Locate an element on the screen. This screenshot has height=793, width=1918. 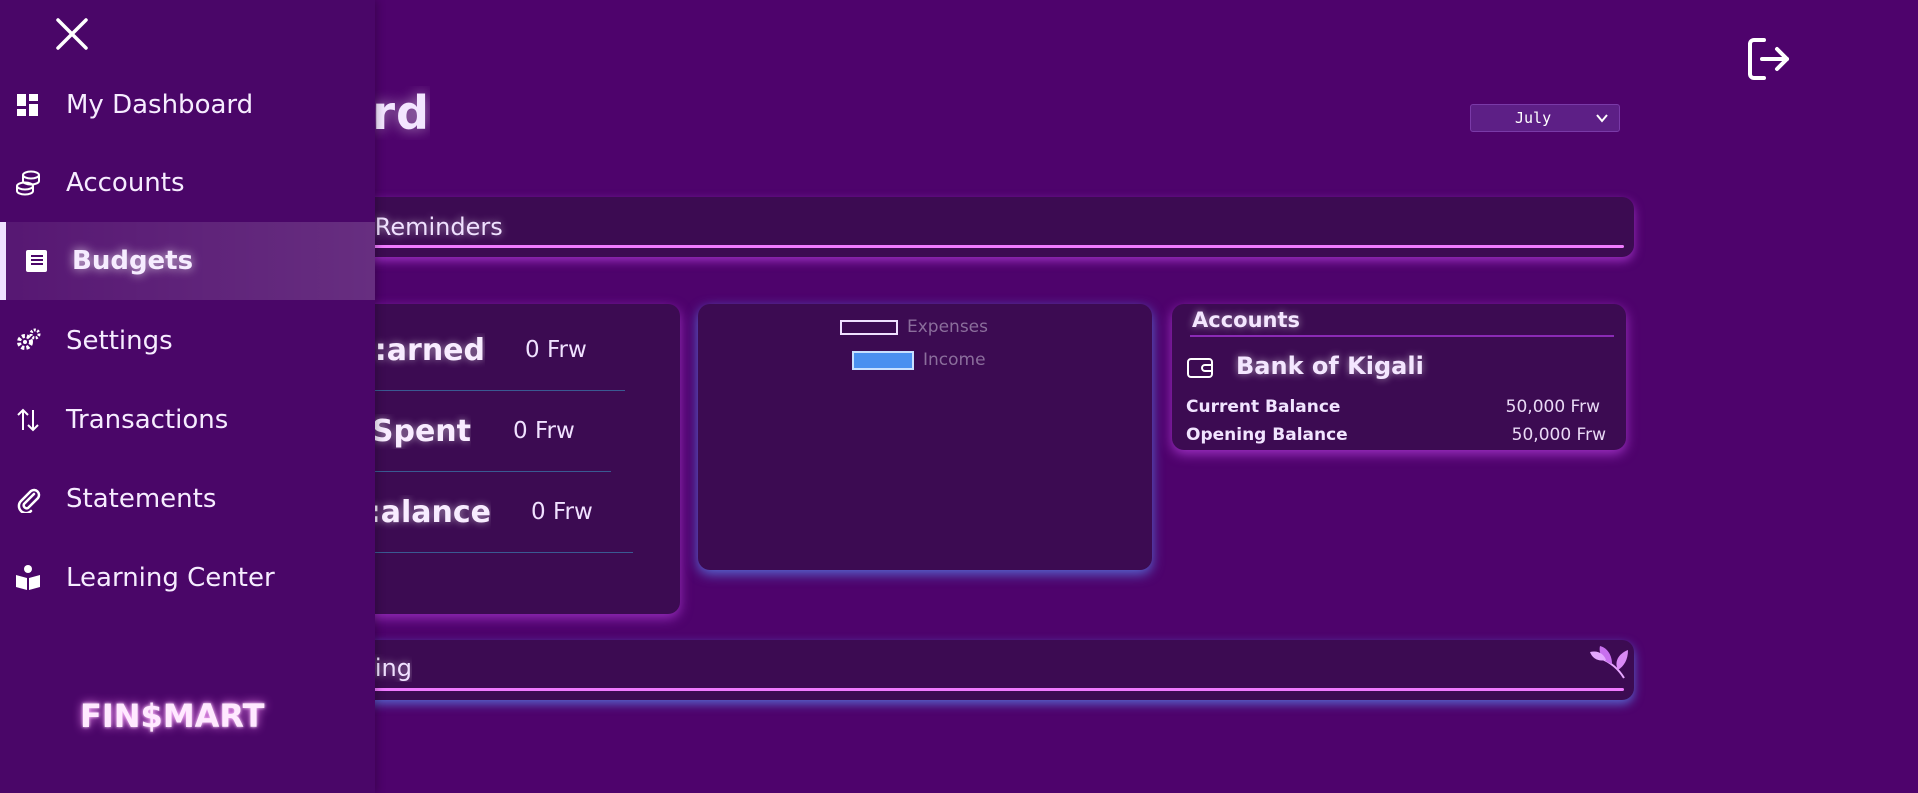
brand-logo: FIN$MART is located at coordinates (172, 716).